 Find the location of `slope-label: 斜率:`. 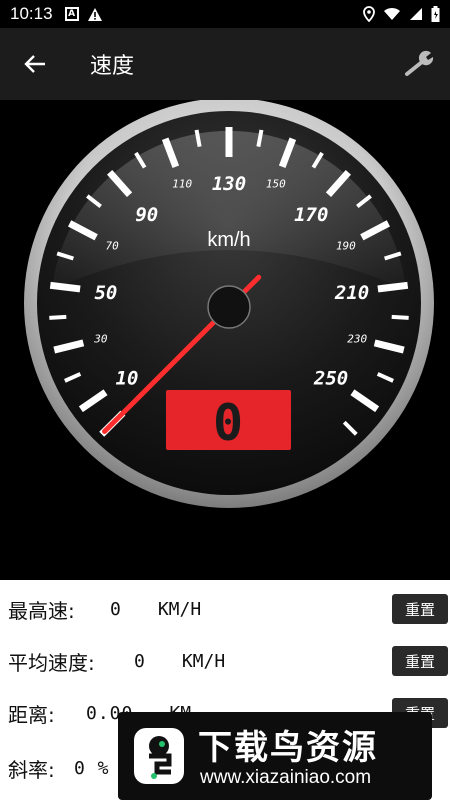

slope-label: 斜率: is located at coordinates (31, 769).